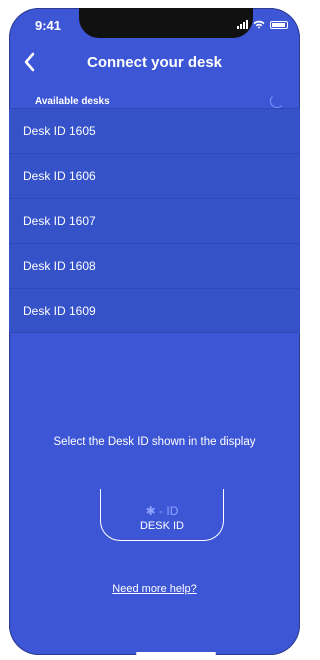 The width and height of the screenshot is (320, 660). Describe the element at coordinates (154, 310) in the screenshot. I see `desk-row-1609: Desk ID 1609` at that location.